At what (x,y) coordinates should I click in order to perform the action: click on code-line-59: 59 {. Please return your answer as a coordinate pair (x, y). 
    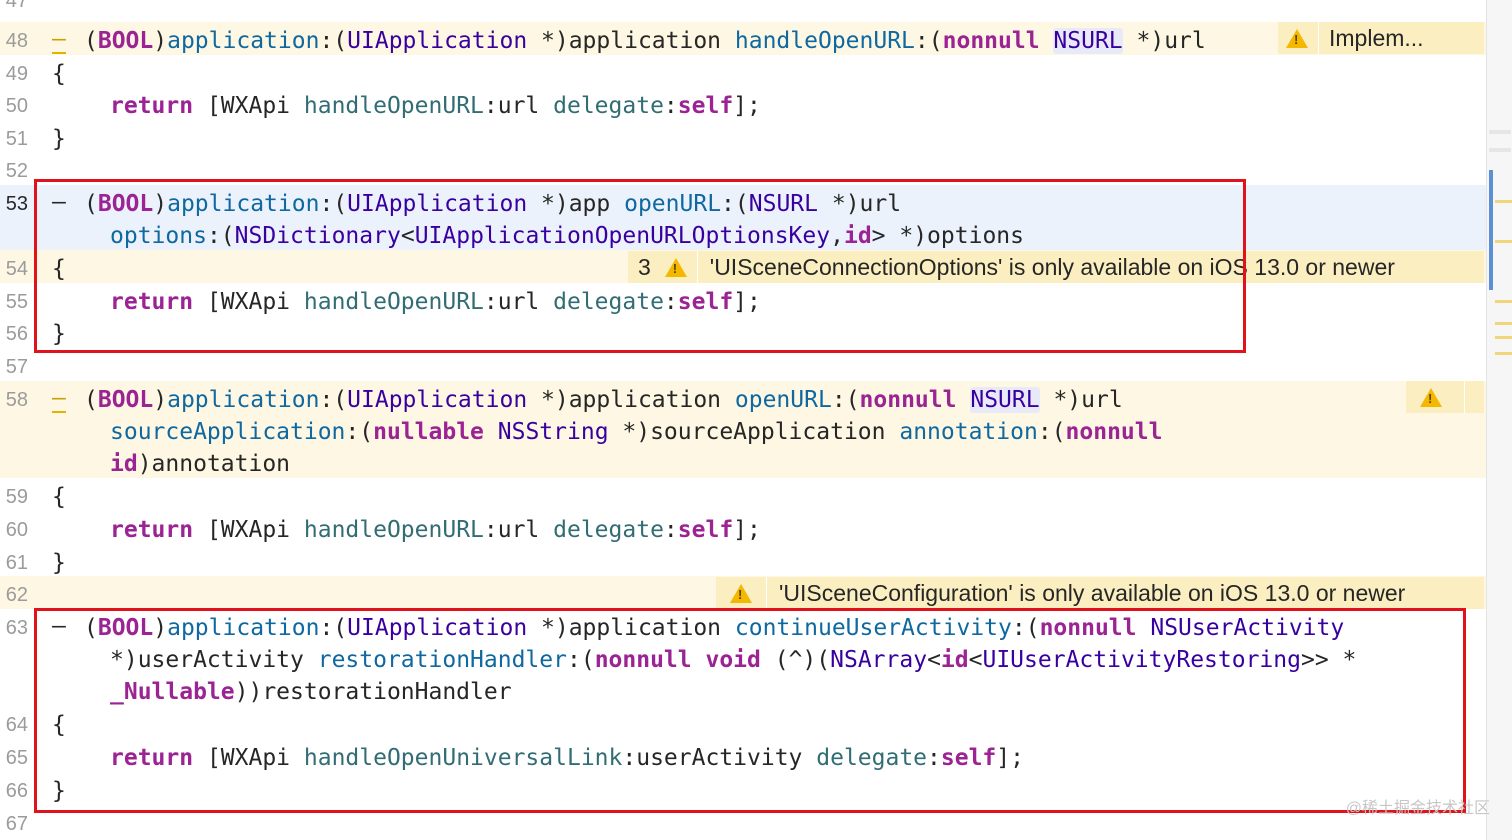
    Looking at the image, I should click on (743, 494).